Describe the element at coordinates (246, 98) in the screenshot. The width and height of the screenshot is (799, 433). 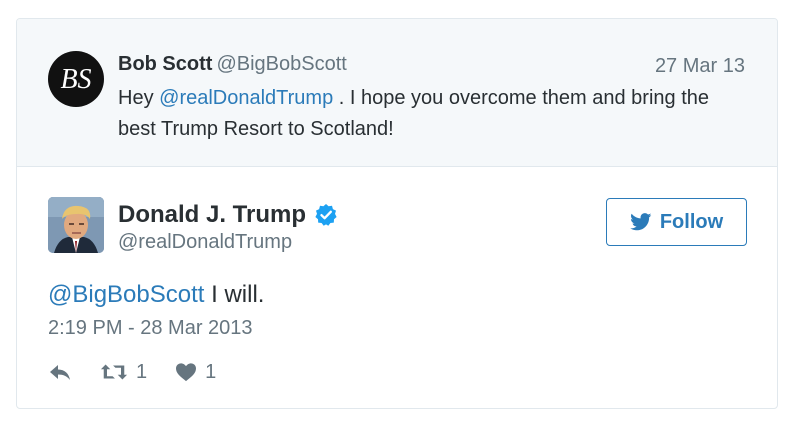
I see `mention-link-realdonaldtrump: @realDonaldTrump` at that location.